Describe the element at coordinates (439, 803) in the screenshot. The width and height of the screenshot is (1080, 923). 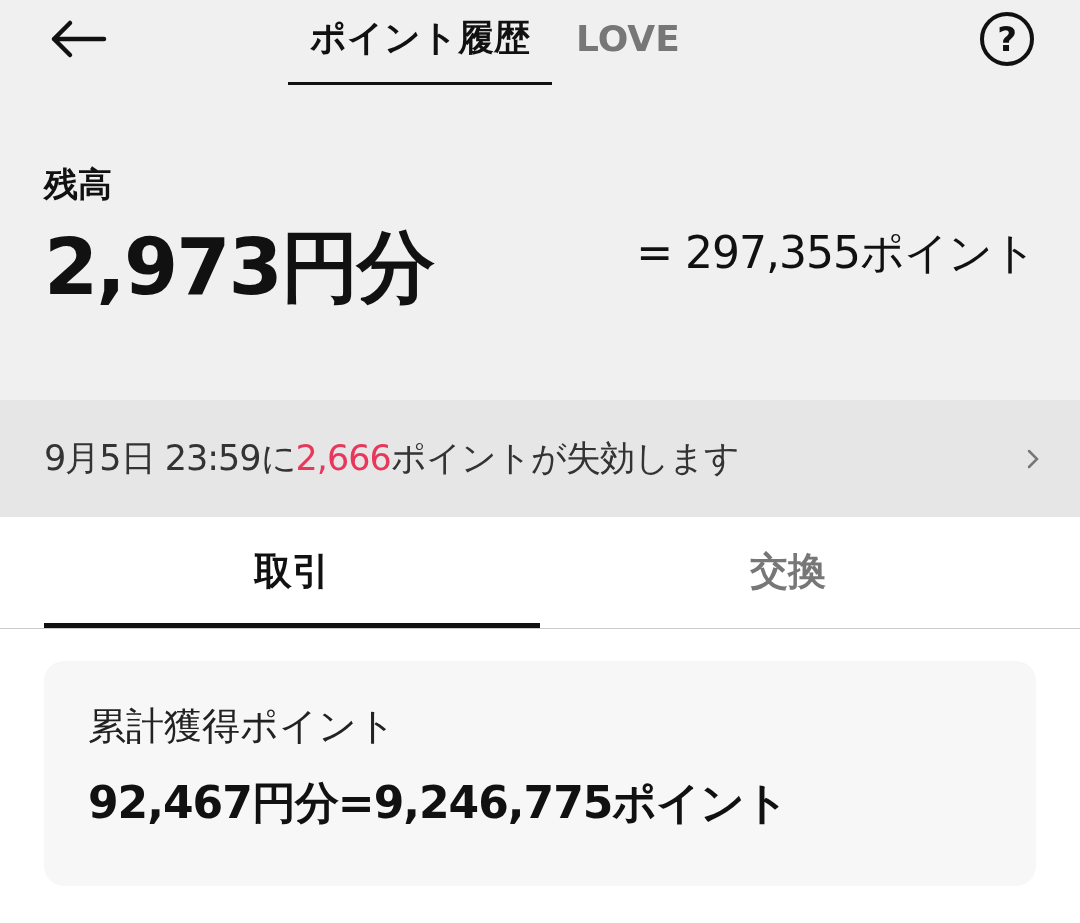
I see `summary-value: 92,467円分=9,246,775ポイント` at that location.